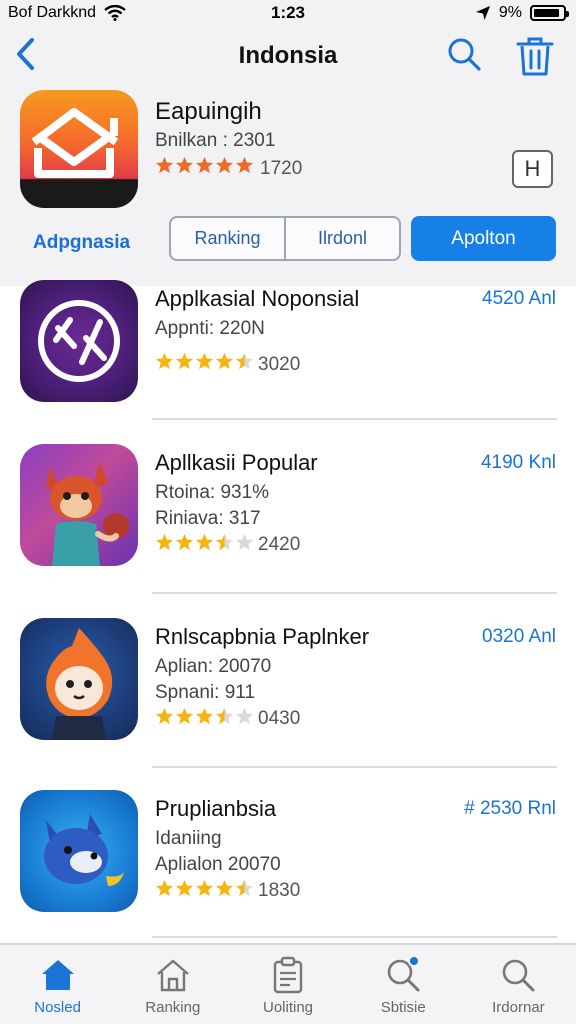 This screenshot has width=576, height=1024. Describe the element at coordinates (519, 637) in the screenshot. I see `app-price: 0320 Anl` at that location.